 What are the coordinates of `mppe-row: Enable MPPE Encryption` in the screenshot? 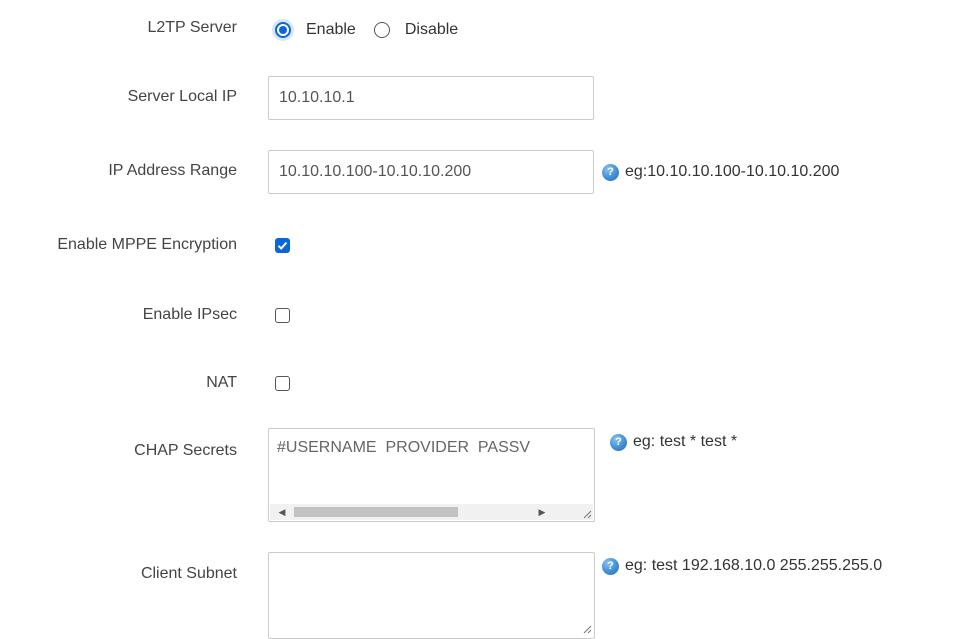 It's located at (478, 247).